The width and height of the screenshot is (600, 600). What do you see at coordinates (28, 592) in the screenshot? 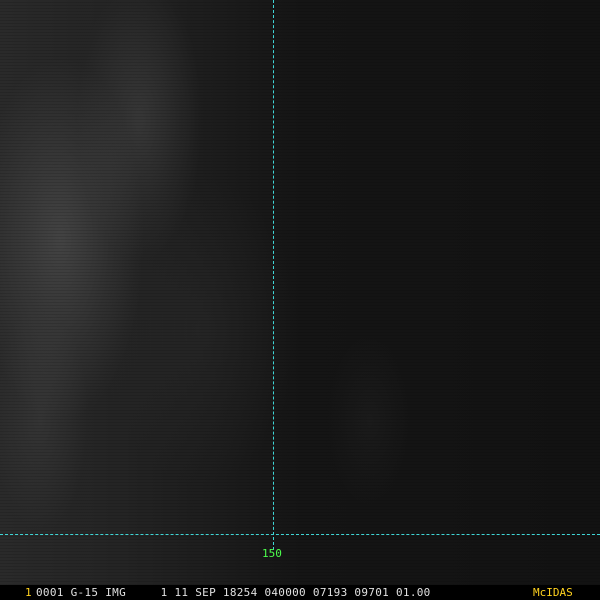
I see `frame-number: 1` at bounding box center [28, 592].